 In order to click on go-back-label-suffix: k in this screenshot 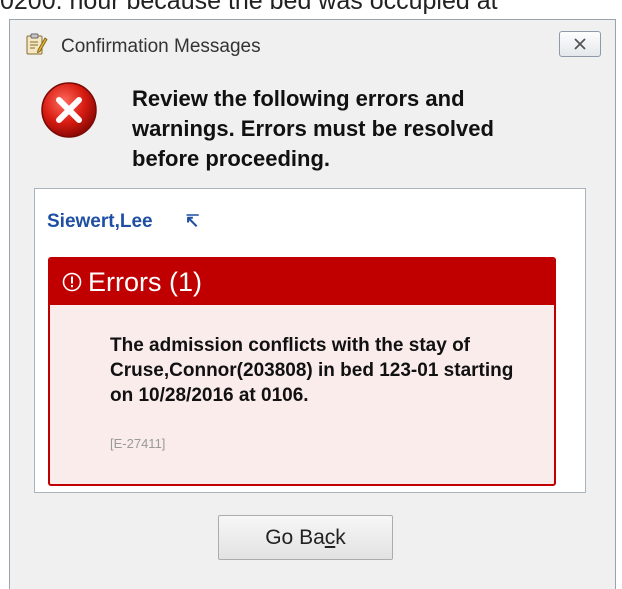, I will do `click(340, 537)`.